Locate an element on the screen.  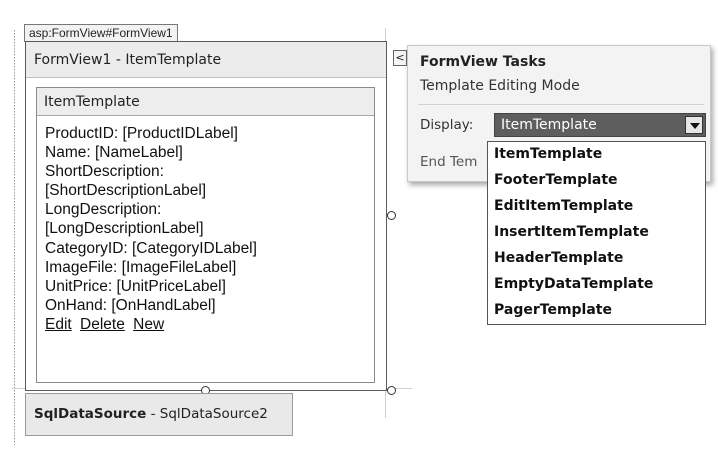
control-tag: asp:FormView#FormView1 is located at coordinates (101, 33).